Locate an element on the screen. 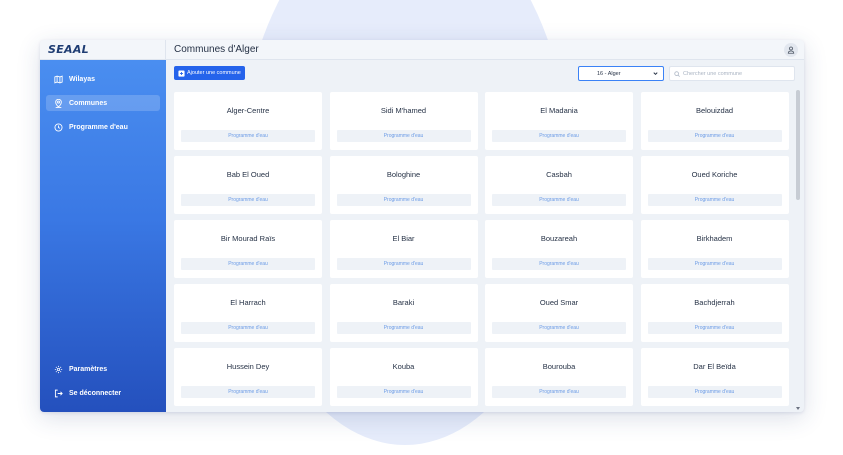 This screenshot has width=843, height=455. clock-icon is located at coordinates (58, 127).